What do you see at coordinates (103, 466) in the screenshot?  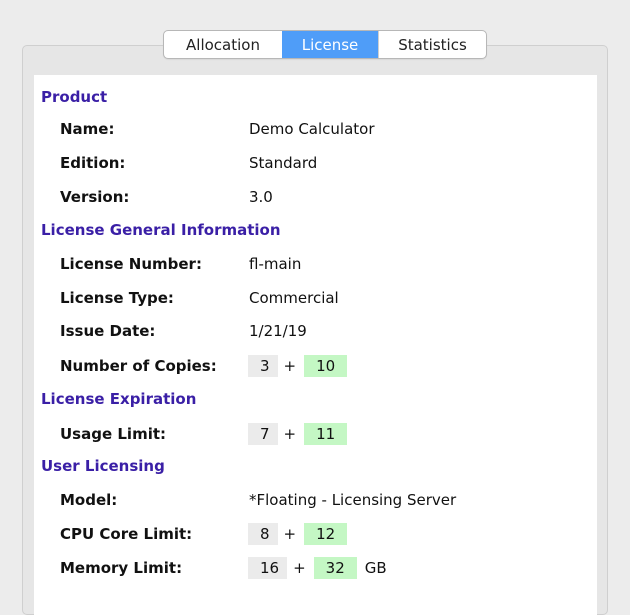 I see `section-user-licensing-heading: User Licensing` at bounding box center [103, 466].